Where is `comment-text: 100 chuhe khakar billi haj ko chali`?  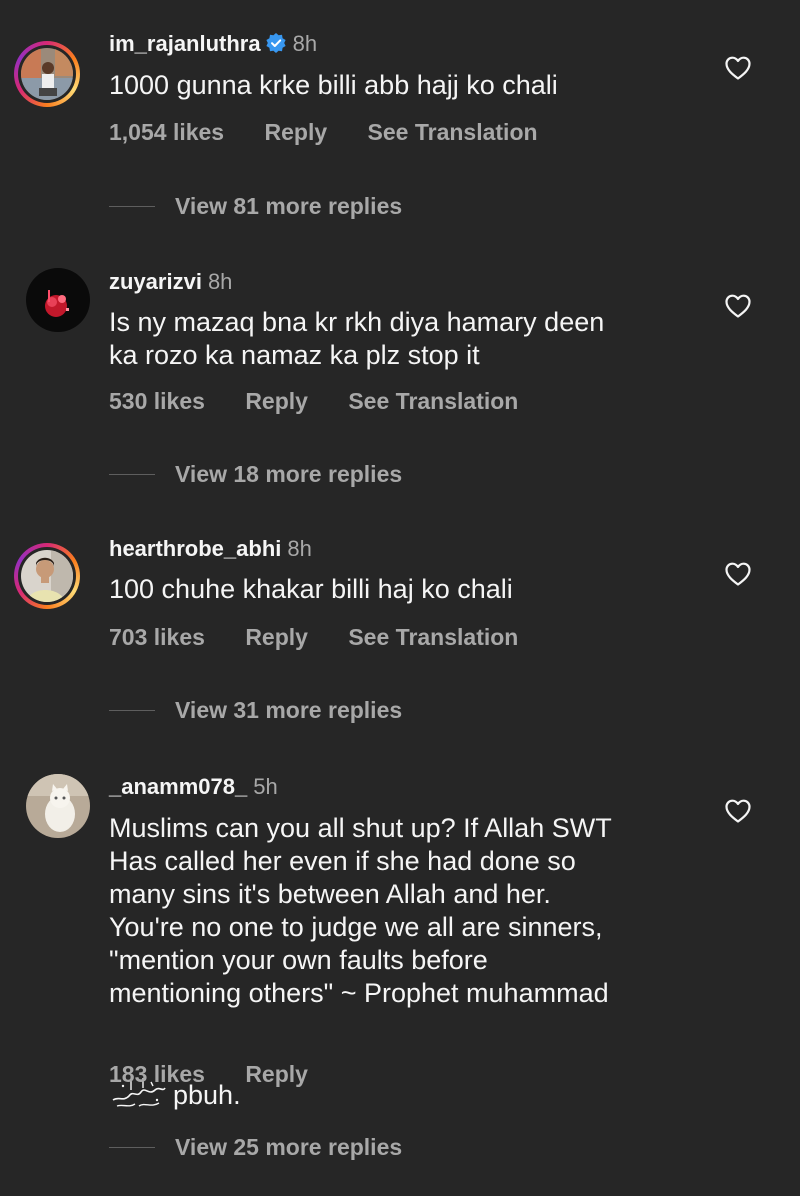 comment-text: 100 chuhe khakar billi haj ko chali is located at coordinates (311, 589).